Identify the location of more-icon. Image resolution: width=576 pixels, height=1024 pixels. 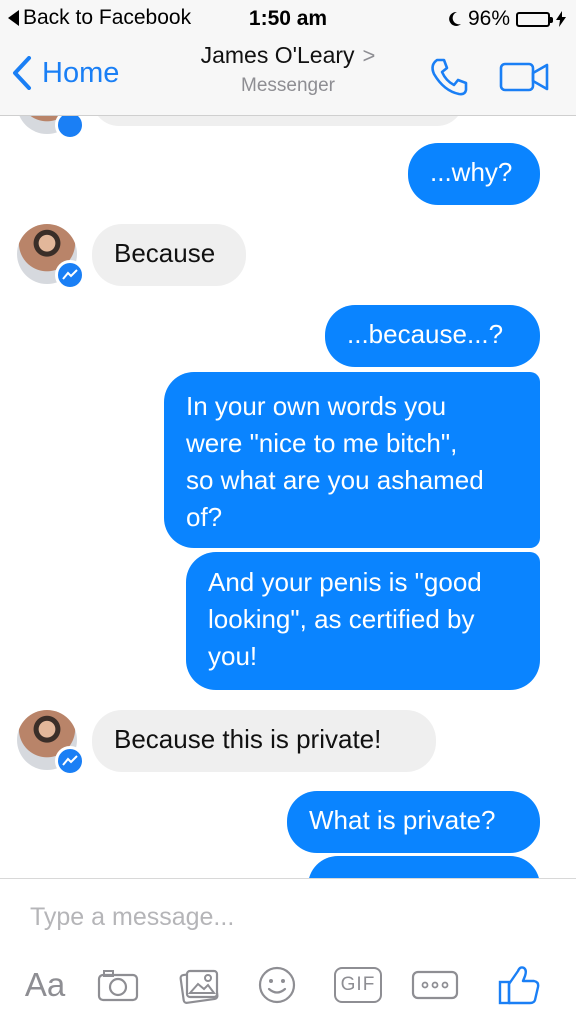
(435, 985).